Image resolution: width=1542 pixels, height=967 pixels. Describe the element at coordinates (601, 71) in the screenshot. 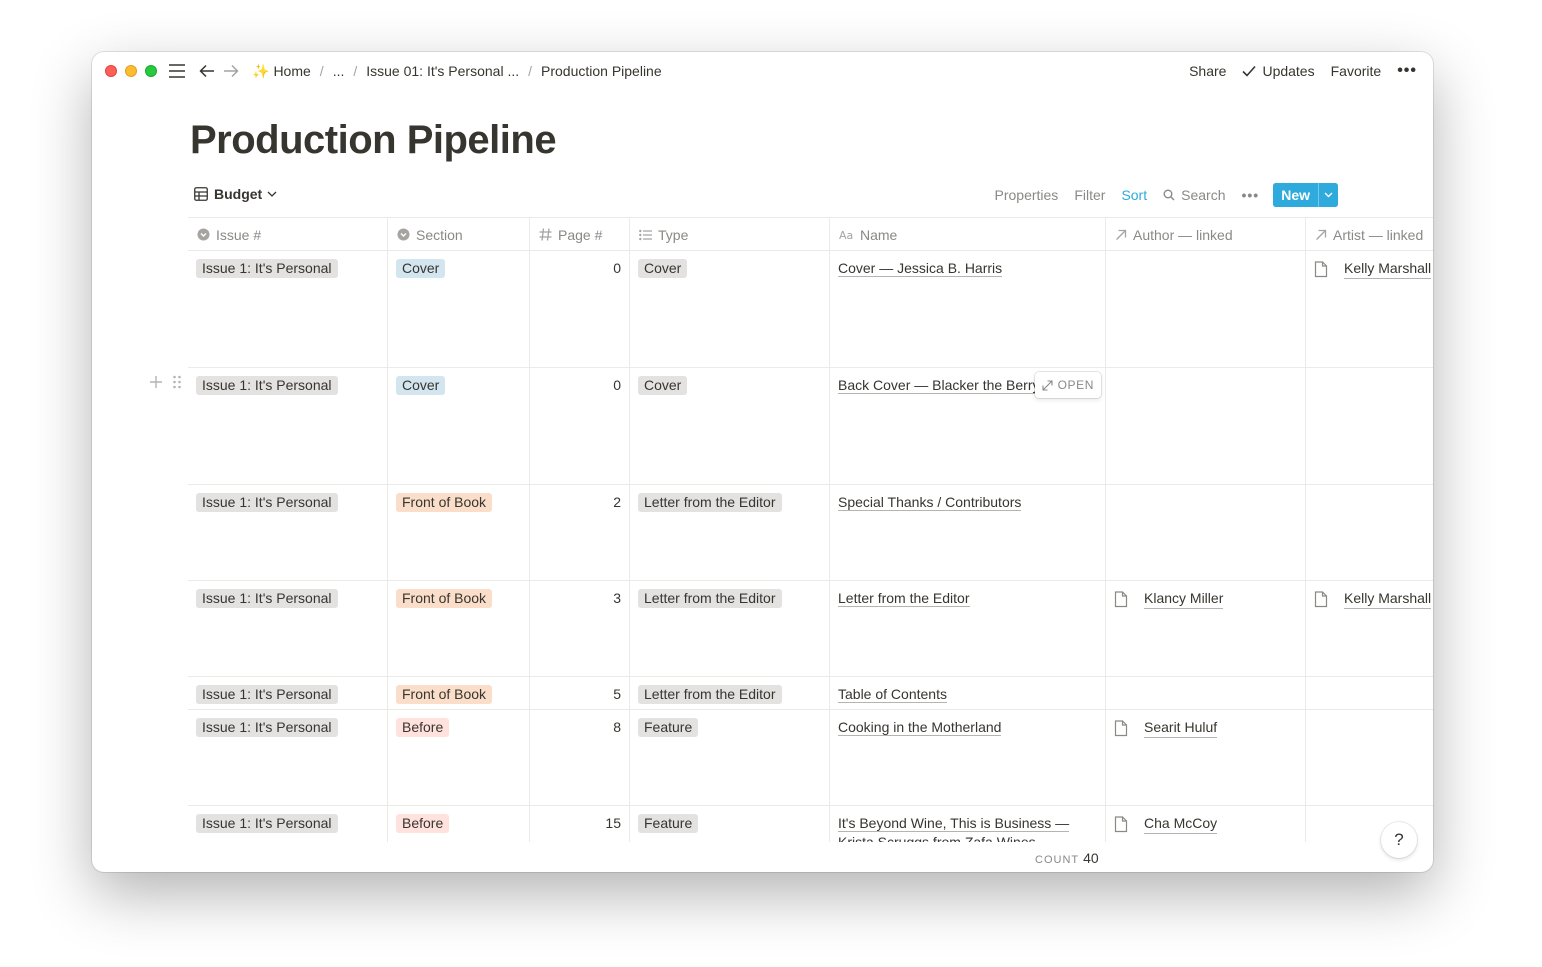

I see `breadcrumb-current: Production Pipeline` at that location.